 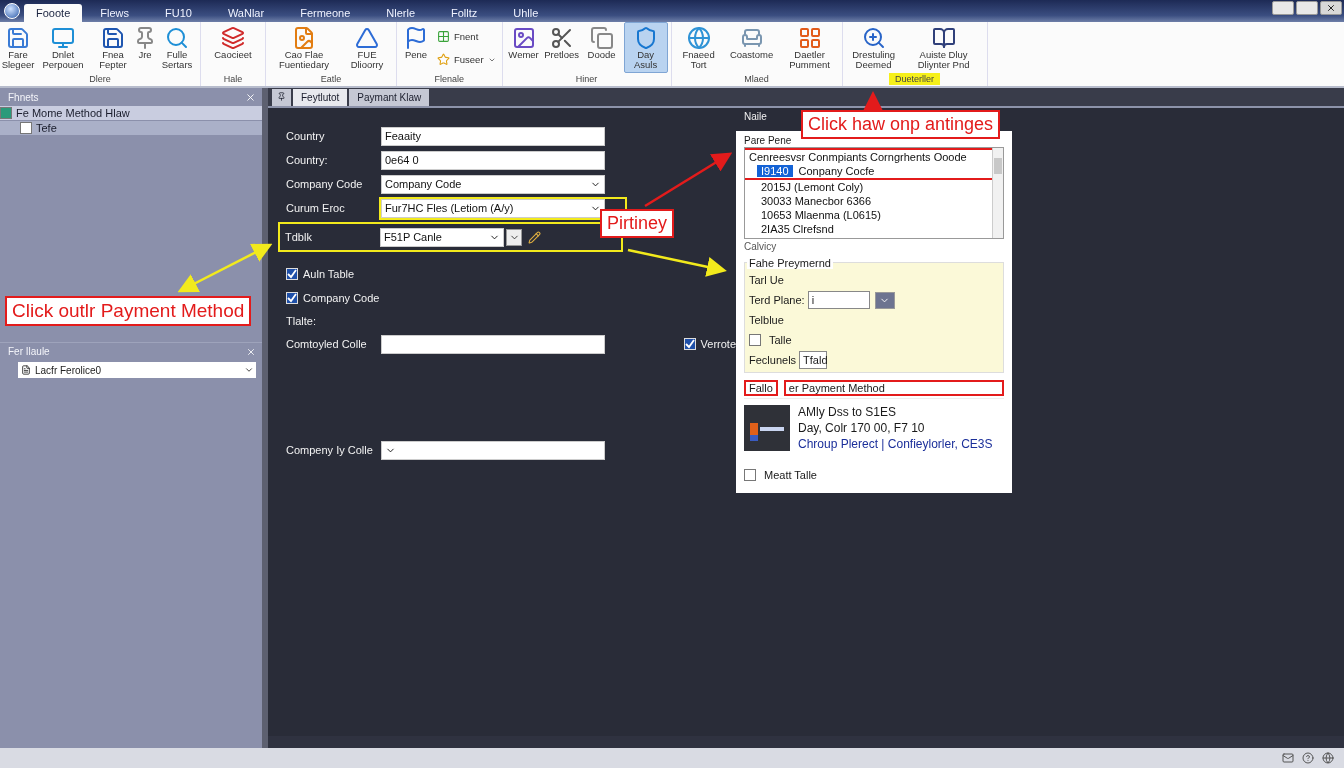 What do you see at coordinates (645, 47) in the screenshot?
I see `ribbon-button: Day Asuls` at bounding box center [645, 47].